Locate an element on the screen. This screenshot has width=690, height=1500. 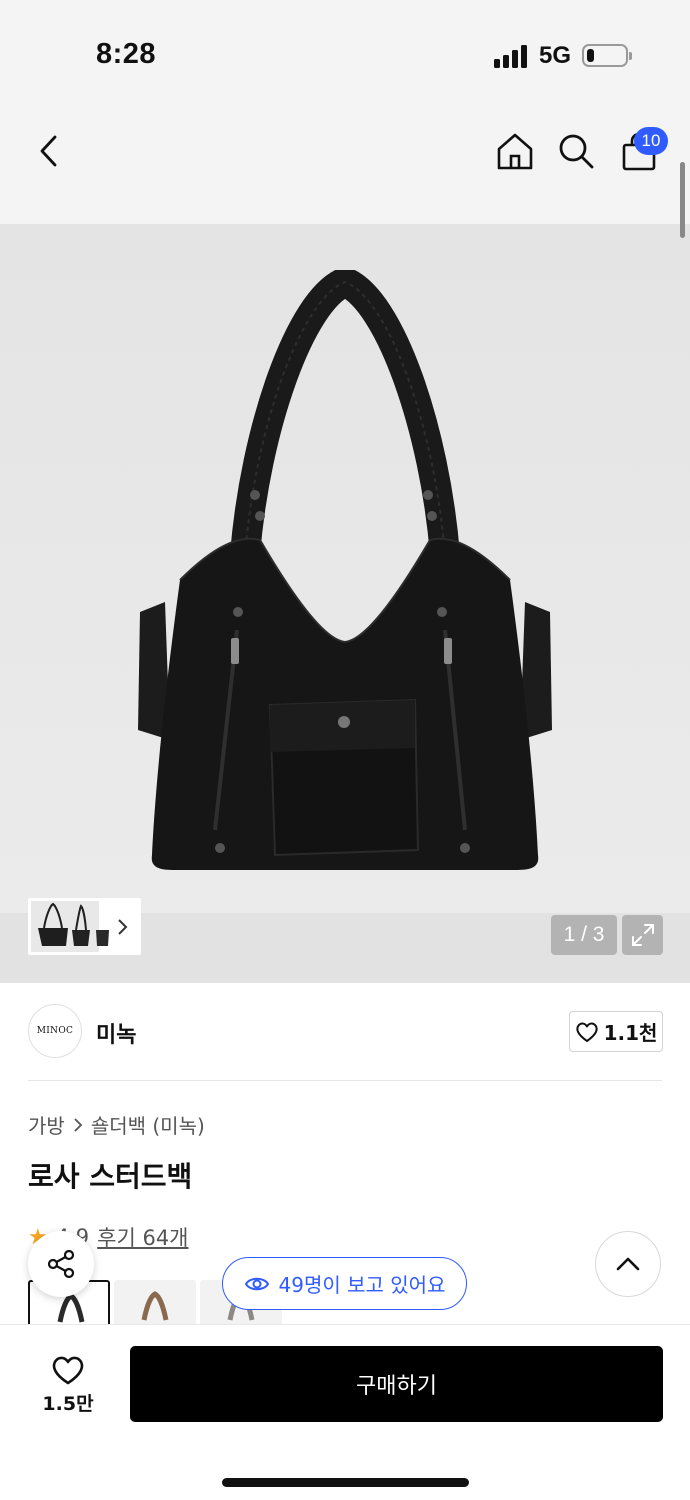
viewers-indicator: 49명이 보고 있어요 is located at coordinates (344, 1283).